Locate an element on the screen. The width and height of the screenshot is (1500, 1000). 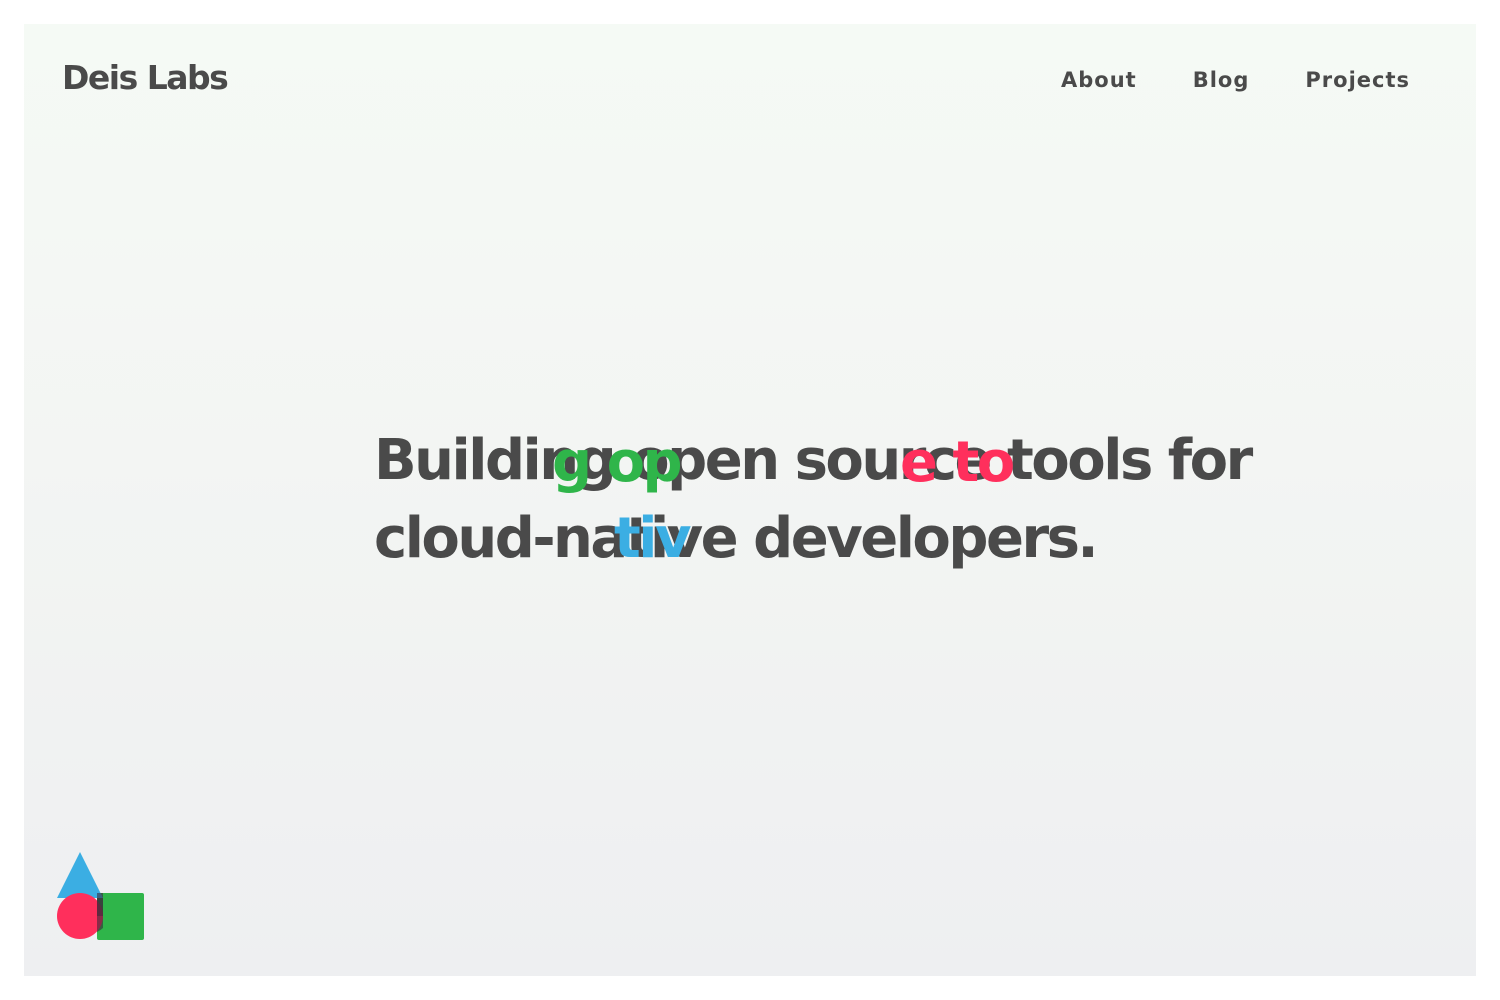
nav-about-link: About is located at coordinates (1099, 80).